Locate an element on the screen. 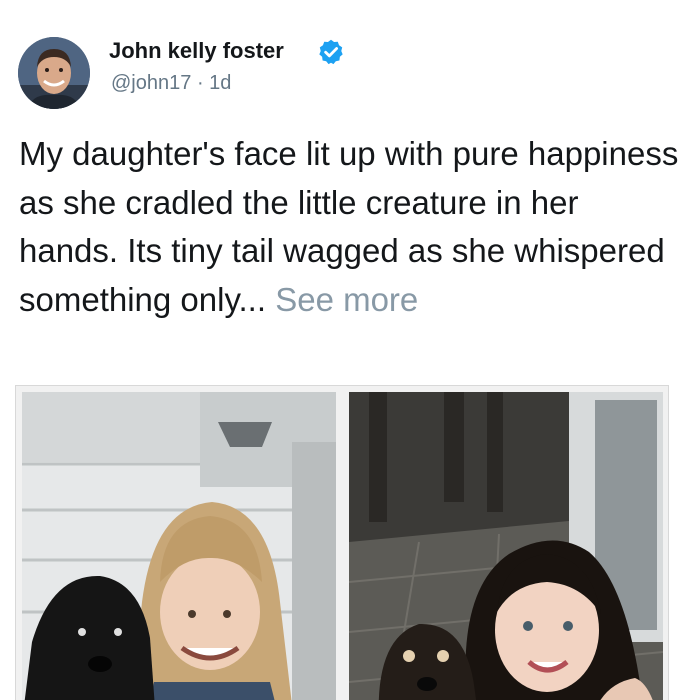 Image resolution: width=700 pixels, height=700 pixels. author-meta: @john17 · 1d is located at coordinates (171, 83).